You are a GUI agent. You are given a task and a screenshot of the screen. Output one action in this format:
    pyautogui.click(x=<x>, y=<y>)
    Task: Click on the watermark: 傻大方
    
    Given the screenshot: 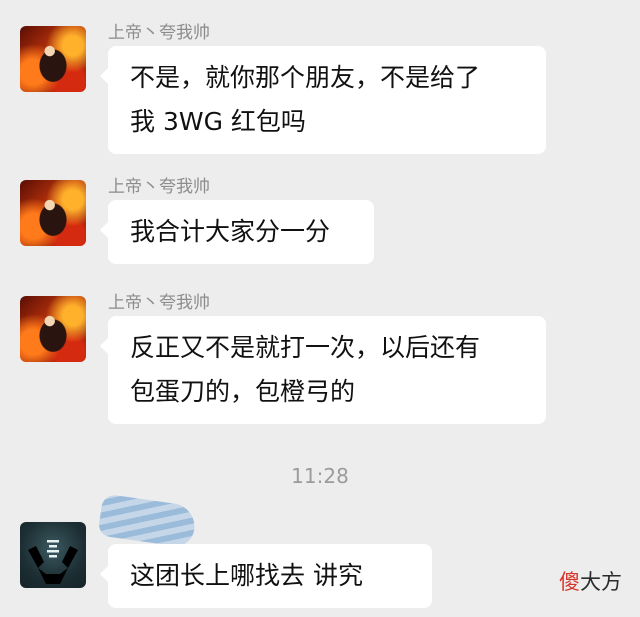 What is the action you would take?
    pyautogui.click(x=590, y=581)
    